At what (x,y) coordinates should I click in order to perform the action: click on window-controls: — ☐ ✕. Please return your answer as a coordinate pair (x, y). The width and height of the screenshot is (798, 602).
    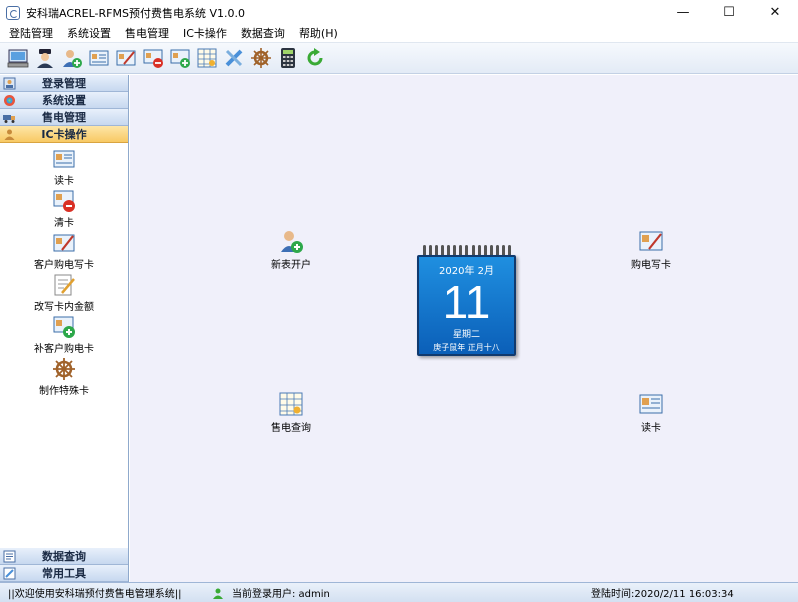
    Looking at the image, I should click on (729, 12).